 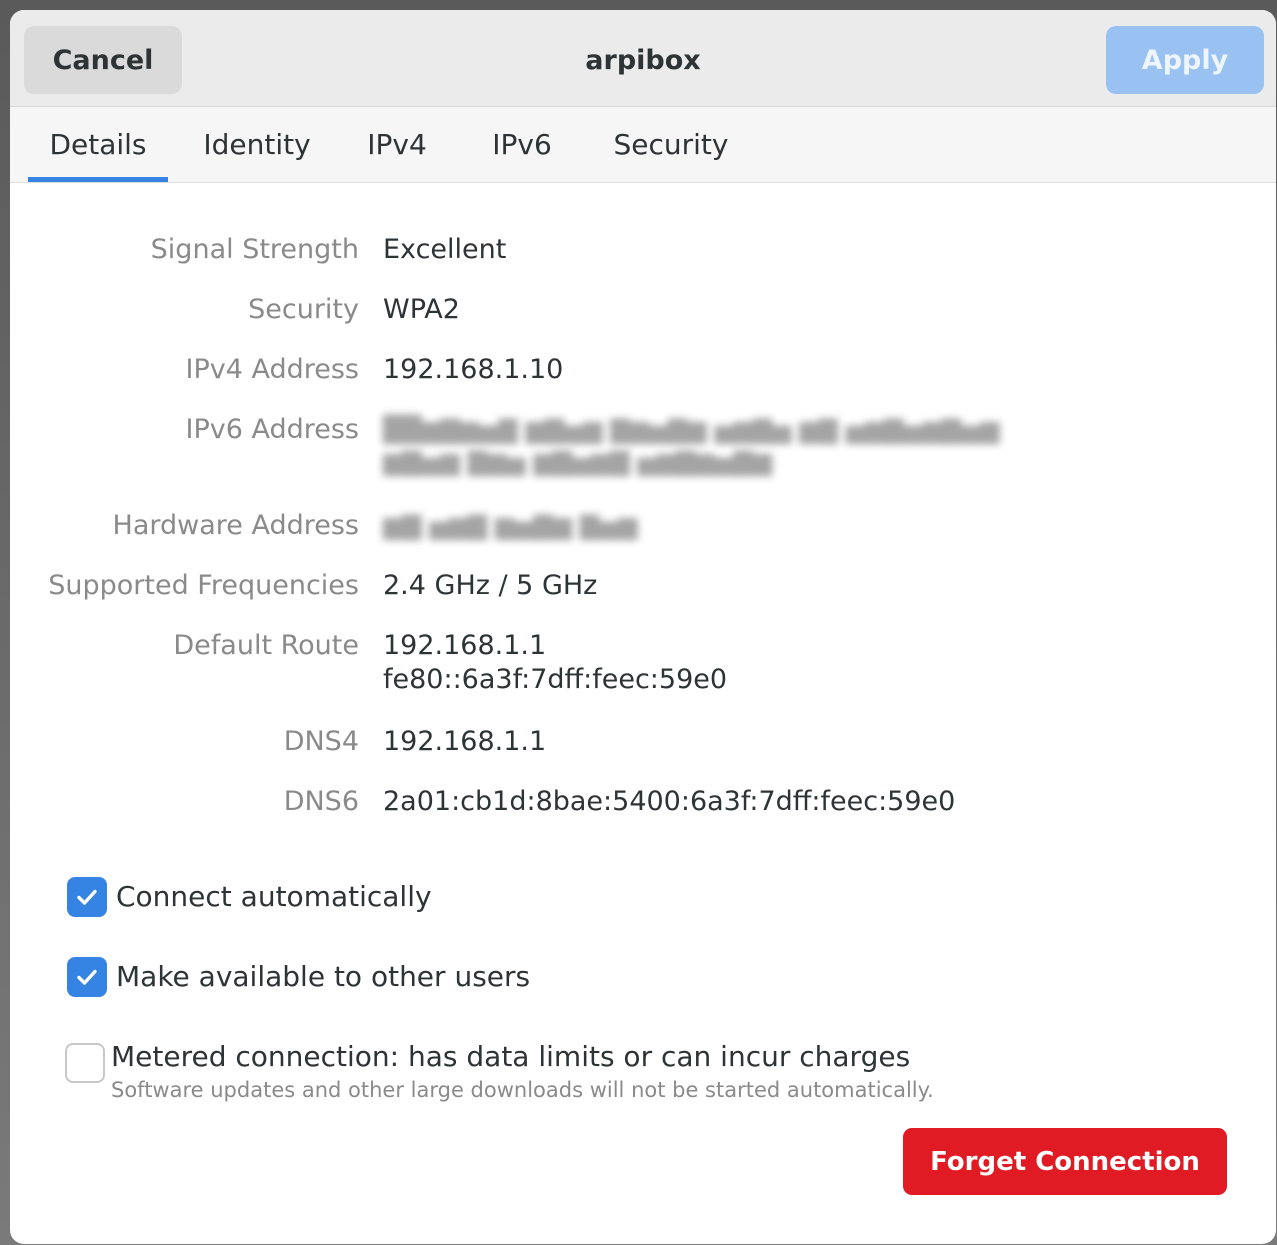 What do you see at coordinates (397, 144) in the screenshot?
I see `tab-ipv4: IPv4` at bounding box center [397, 144].